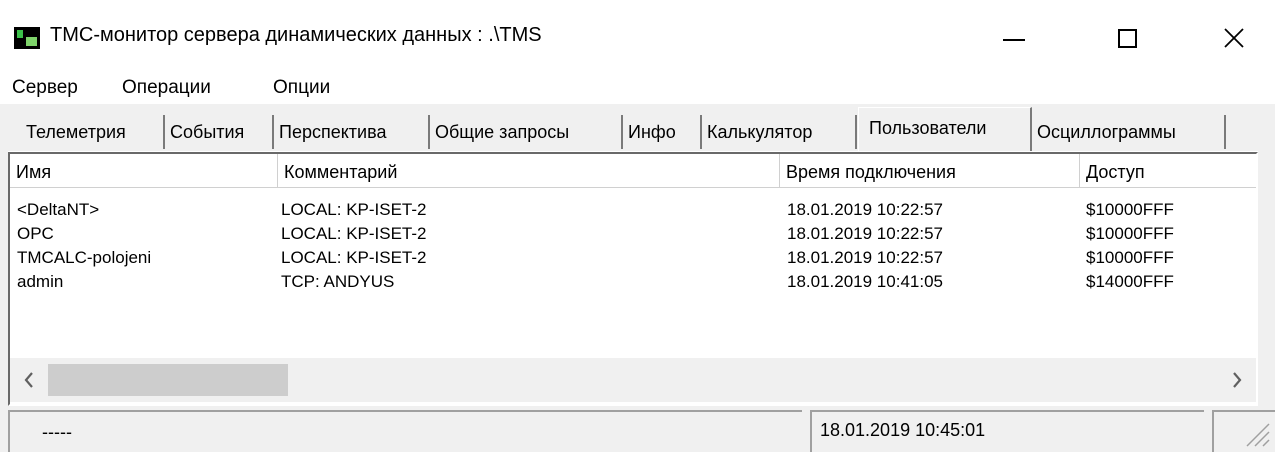 Image resolution: width=1275 pixels, height=452 pixels. Describe the element at coordinates (633, 380) in the screenshot. I see `horizontal-scrollbar` at that location.